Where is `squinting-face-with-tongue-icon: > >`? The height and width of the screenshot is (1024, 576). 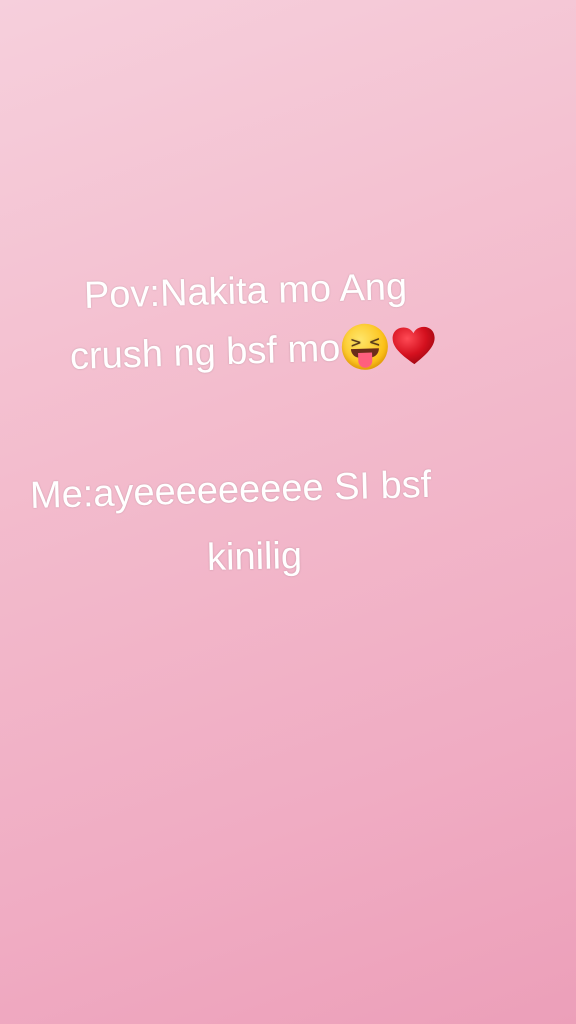
squinting-face-with-tongue-icon: > > is located at coordinates (365, 347).